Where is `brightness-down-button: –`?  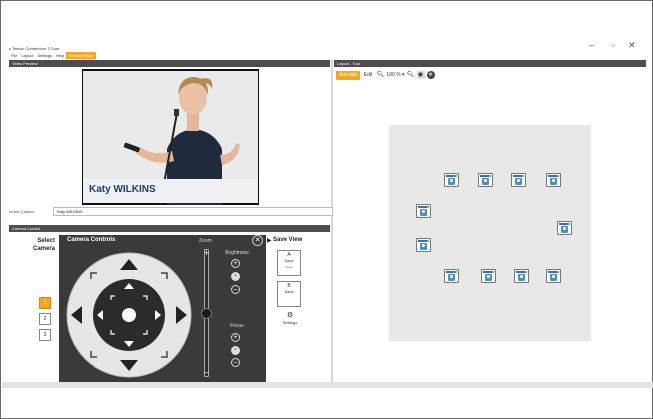 brightness-down-button: – is located at coordinates (235, 289).